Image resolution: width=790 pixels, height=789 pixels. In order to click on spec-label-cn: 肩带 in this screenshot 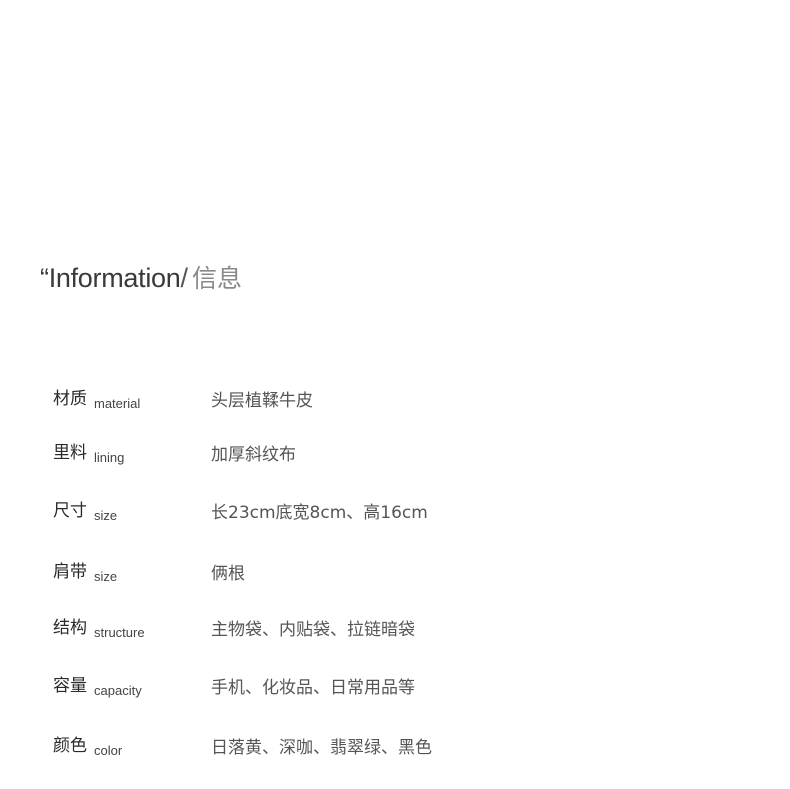, I will do `click(70, 572)`.